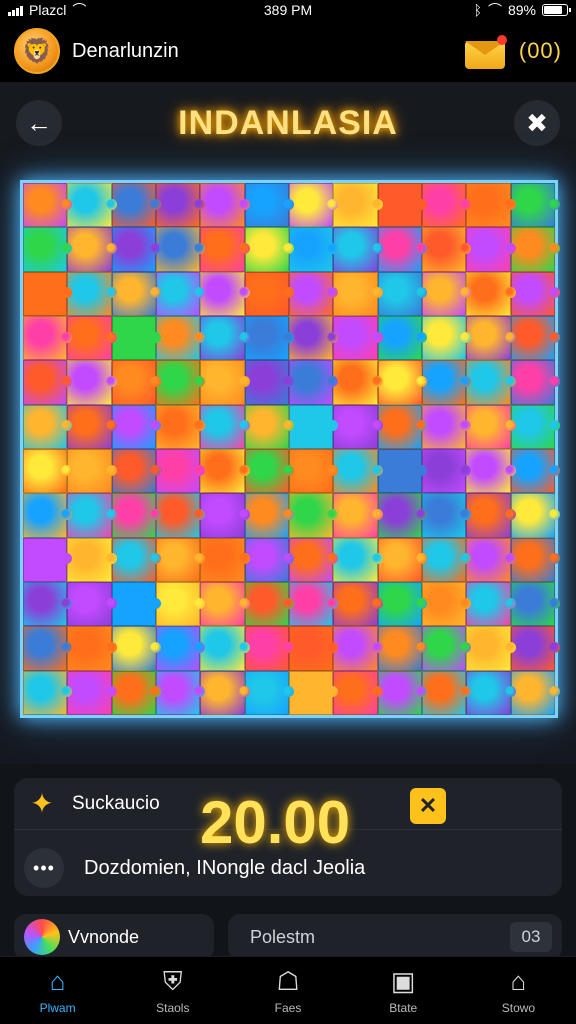 This screenshot has width=576, height=1024. What do you see at coordinates (114, 937) in the screenshot?
I see `left-card: Vvnonde` at bounding box center [114, 937].